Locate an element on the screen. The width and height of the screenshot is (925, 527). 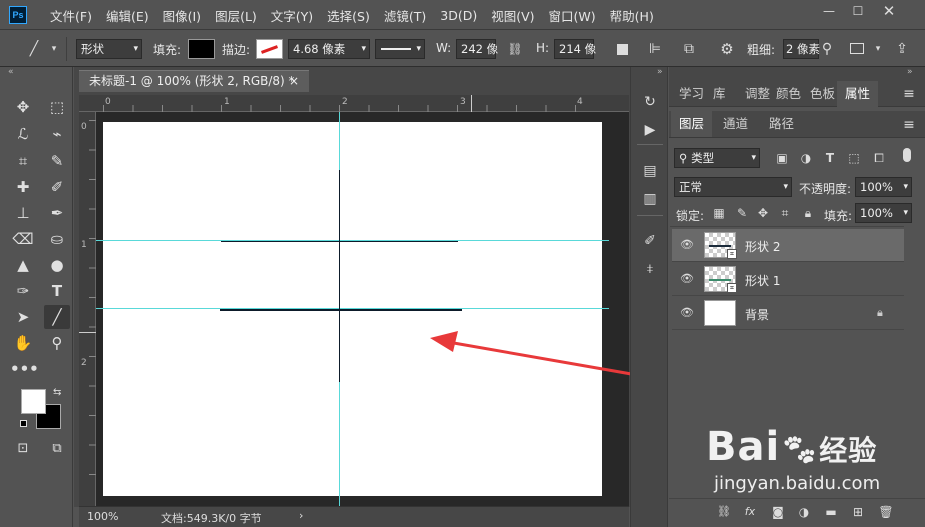
shape-mode-select: 形状 ▾ is located at coordinates (109, 49).